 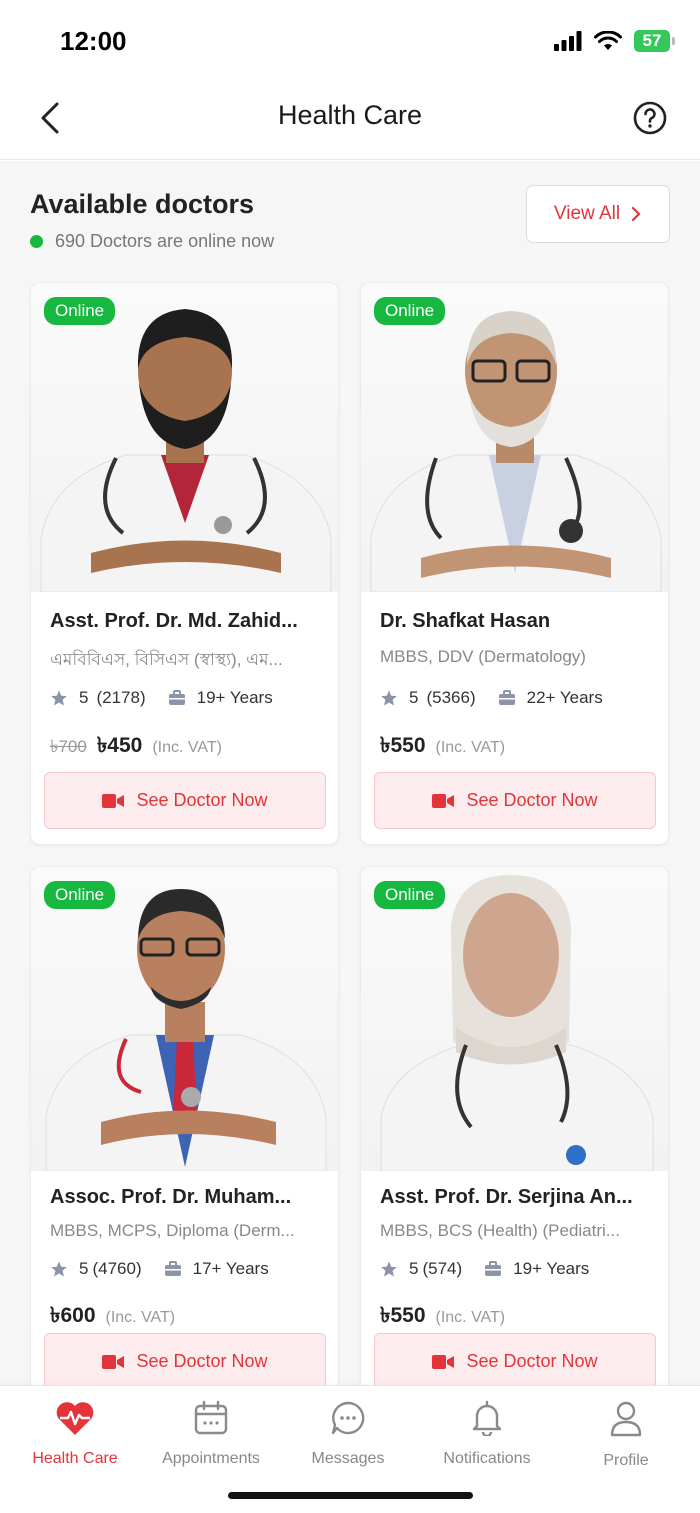 What do you see at coordinates (348, 1434) in the screenshot?
I see `nav-item-messages: Messages` at bounding box center [348, 1434].